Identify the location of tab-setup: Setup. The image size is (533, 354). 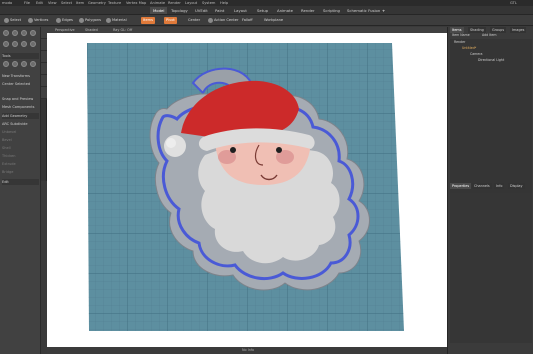
(262, 10).